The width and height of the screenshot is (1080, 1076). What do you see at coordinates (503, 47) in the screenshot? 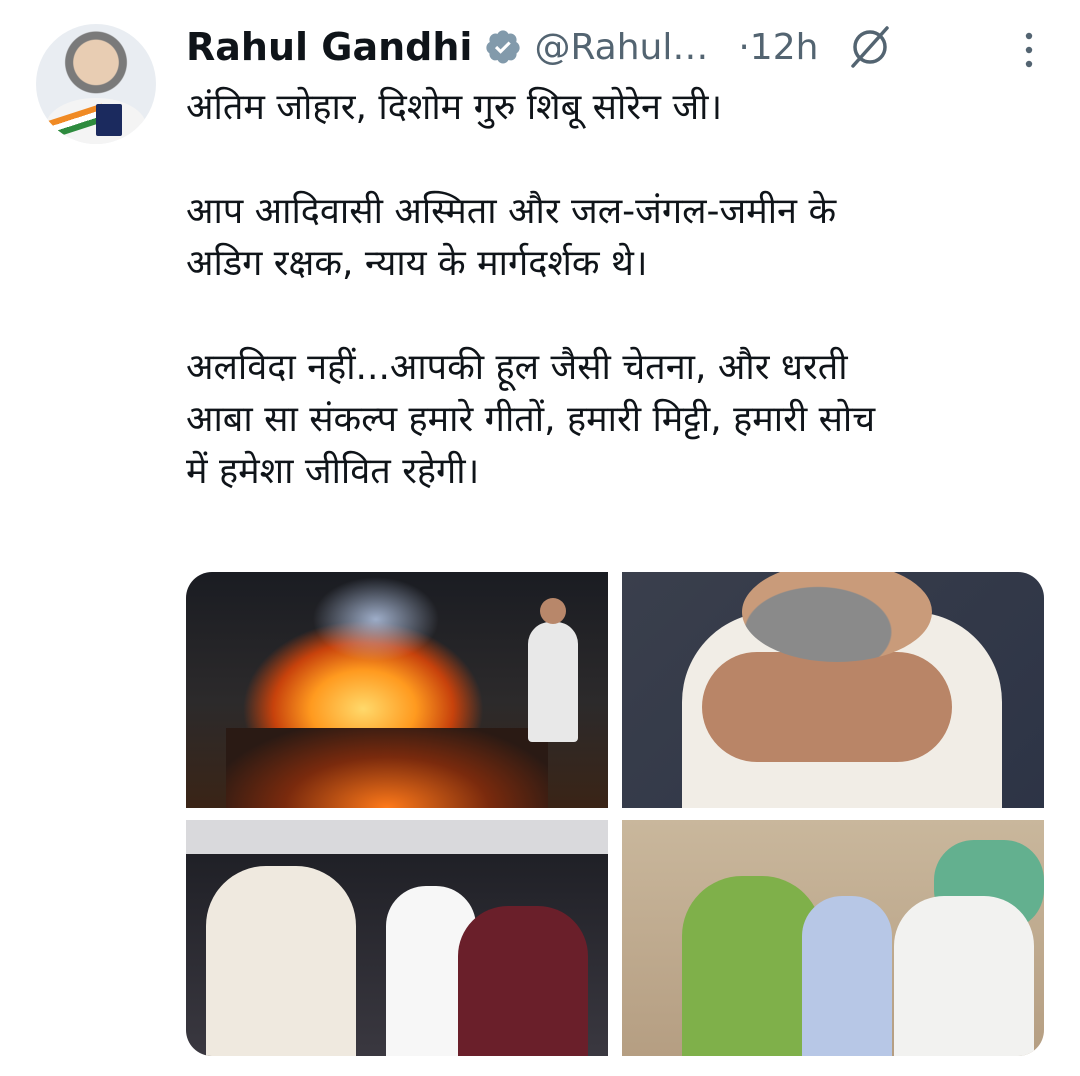
I see `verified-badge-icon` at bounding box center [503, 47].